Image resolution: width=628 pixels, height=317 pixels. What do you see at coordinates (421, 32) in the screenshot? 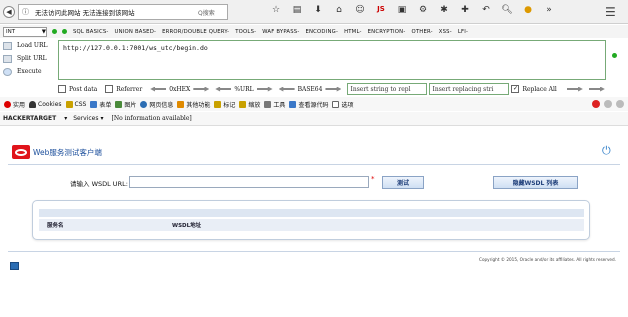
I see `hackbar-menu-other: OTHER-` at bounding box center [421, 32].